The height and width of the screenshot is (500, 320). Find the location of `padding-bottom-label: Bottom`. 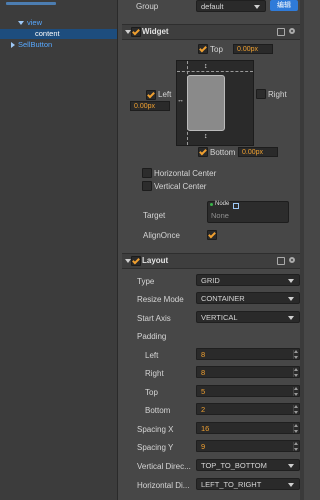

padding-bottom-label: Bottom is located at coordinates (158, 410).